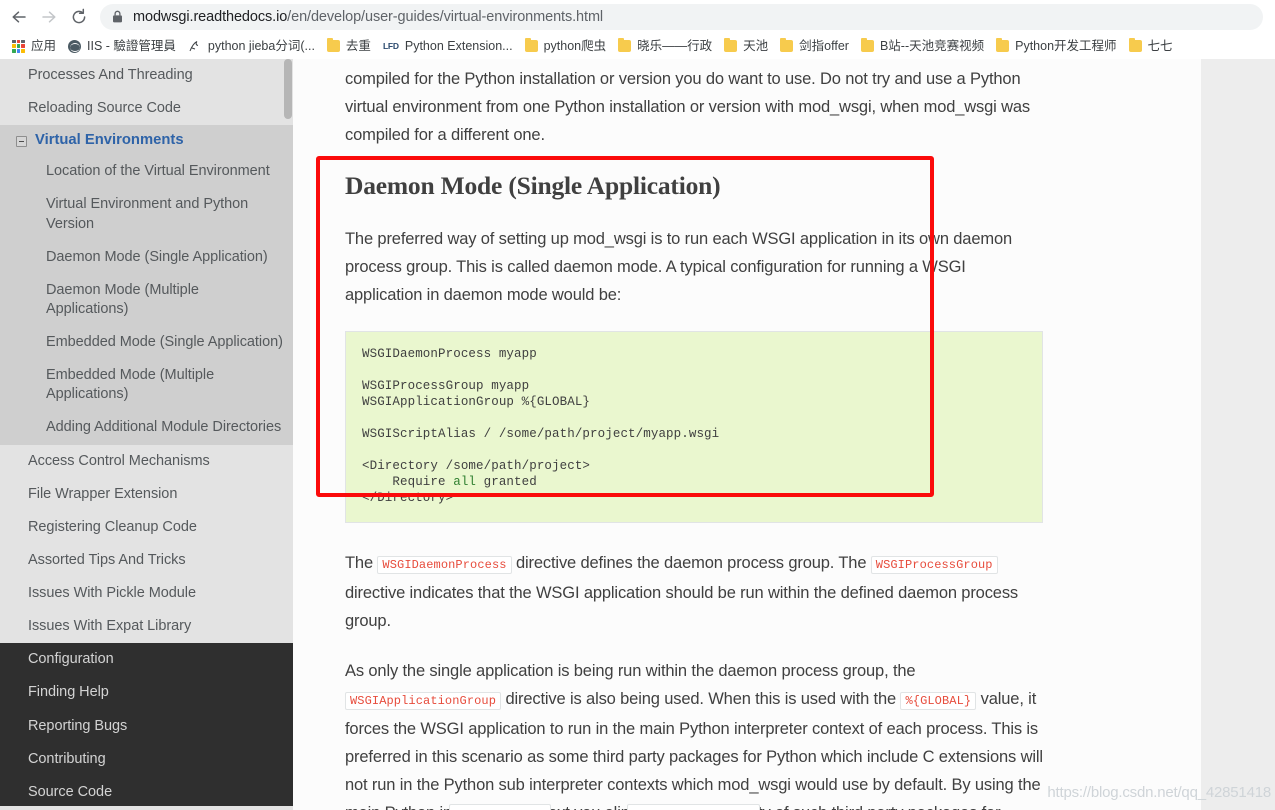  What do you see at coordinates (146, 759) in the screenshot?
I see `sidebar-item-contributing: Contributing` at bounding box center [146, 759].